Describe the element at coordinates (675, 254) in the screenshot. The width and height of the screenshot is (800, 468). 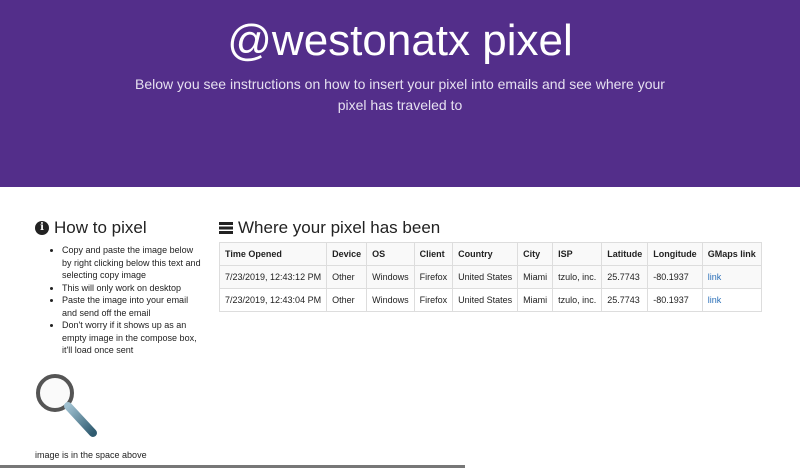
I see `column-header: Longitude` at that location.